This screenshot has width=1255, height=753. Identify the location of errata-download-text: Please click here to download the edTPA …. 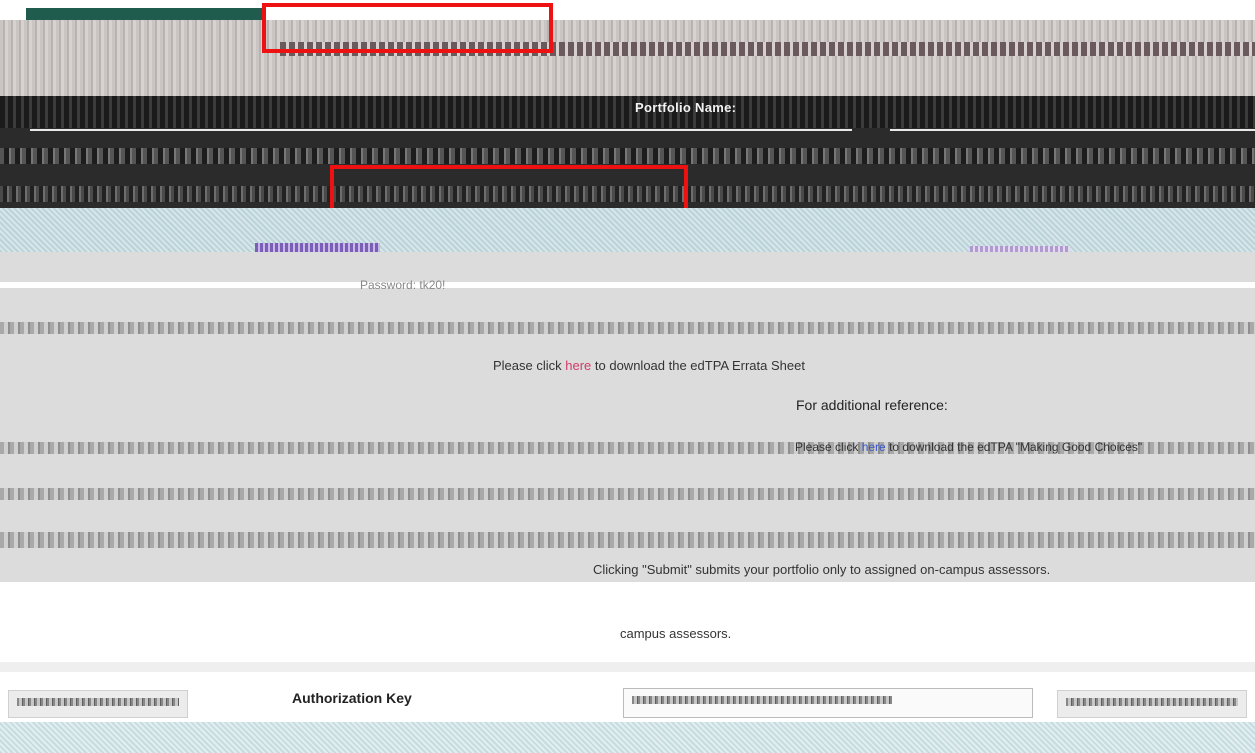
(649, 365).